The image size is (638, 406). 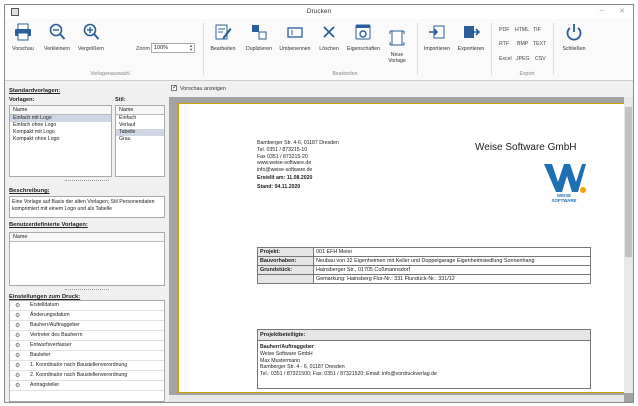 I want to click on scroll-thumb, so click(x=628, y=182).